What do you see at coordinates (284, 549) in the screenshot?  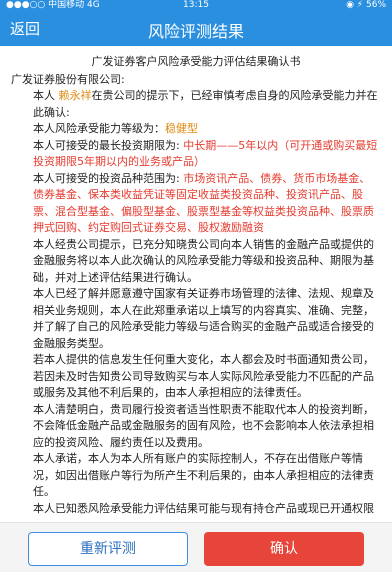 I see `confirm-button: 确认` at bounding box center [284, 549].